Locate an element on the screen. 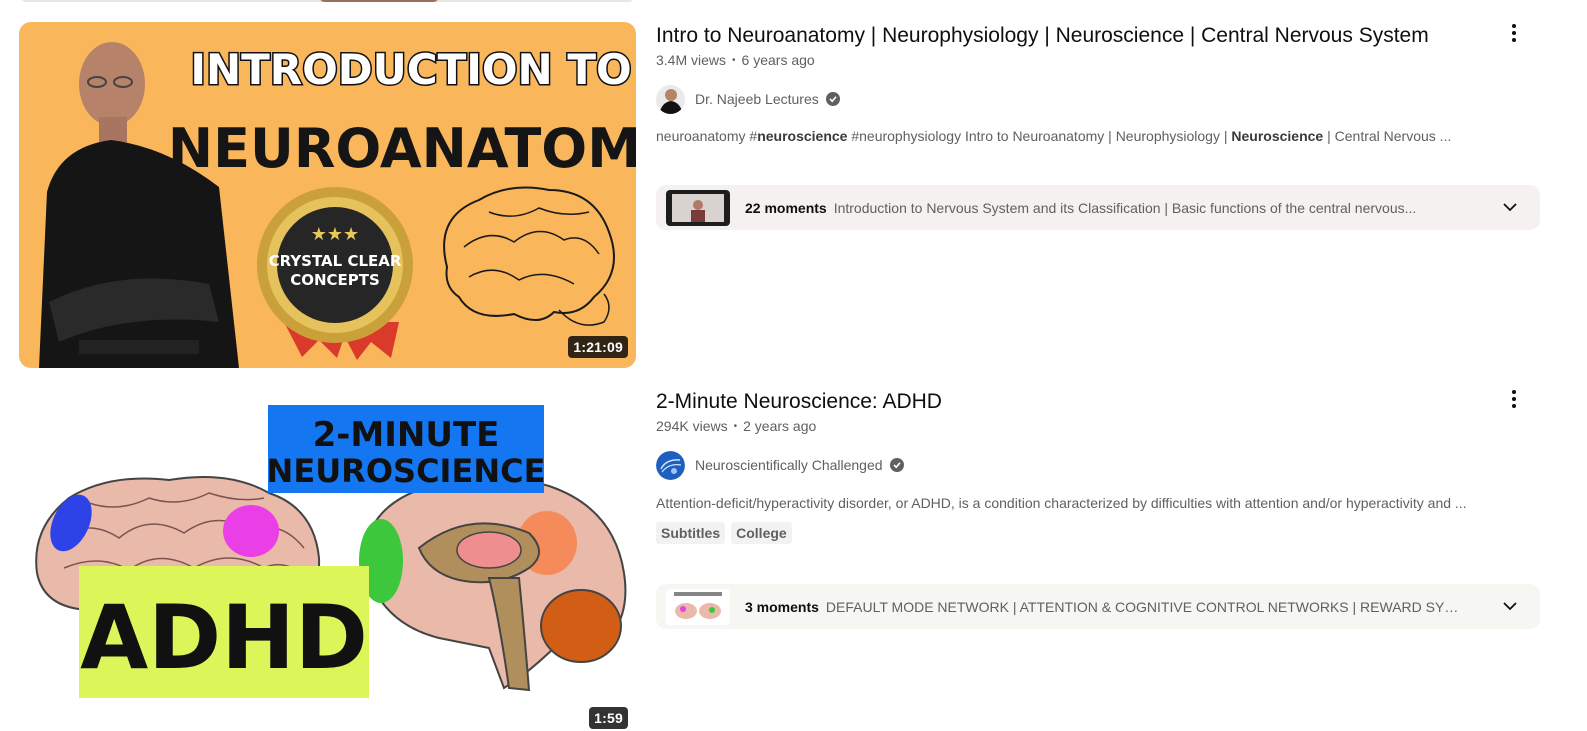 This screenshot has width=1587, height=731. video-title: 2-Minute Neuroscience: ADHD is located at coordinates (1107, 402).